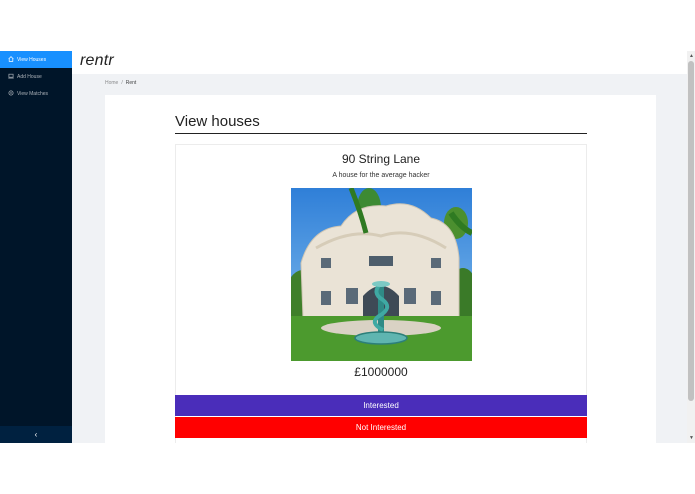 The width and height of the screenshot is (695, 494). I want to click on scroll-up-icon: ▲, so click(691, 56).